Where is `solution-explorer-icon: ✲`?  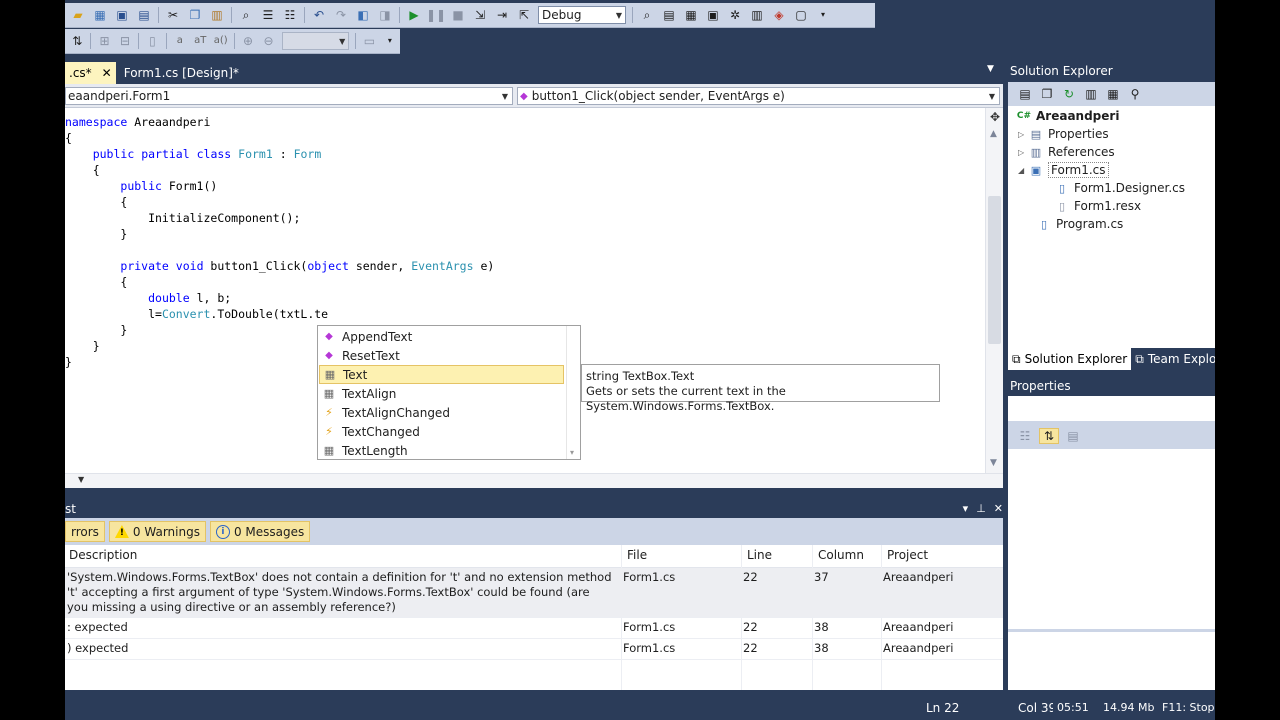
solution-explorer-icon: ✲ is located at coordinates (735, 15).